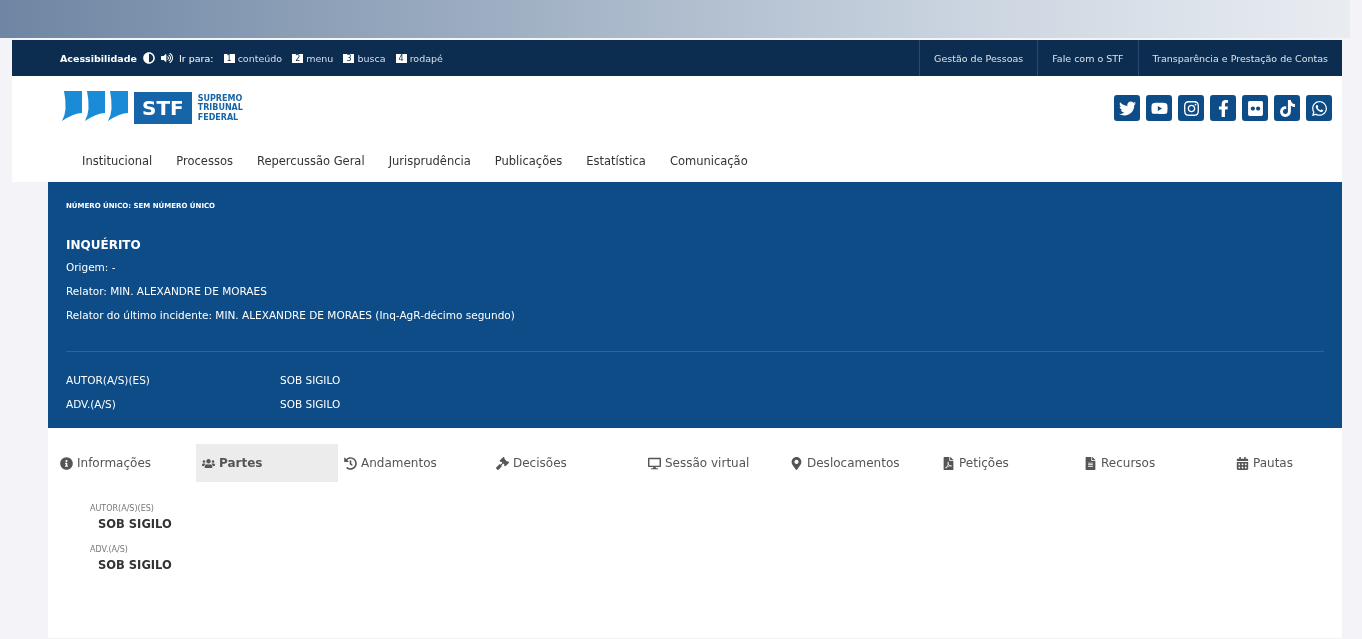  Describe the element at coordinates (149, 58) in the screenshot. I see `contrast-icon` at that location.